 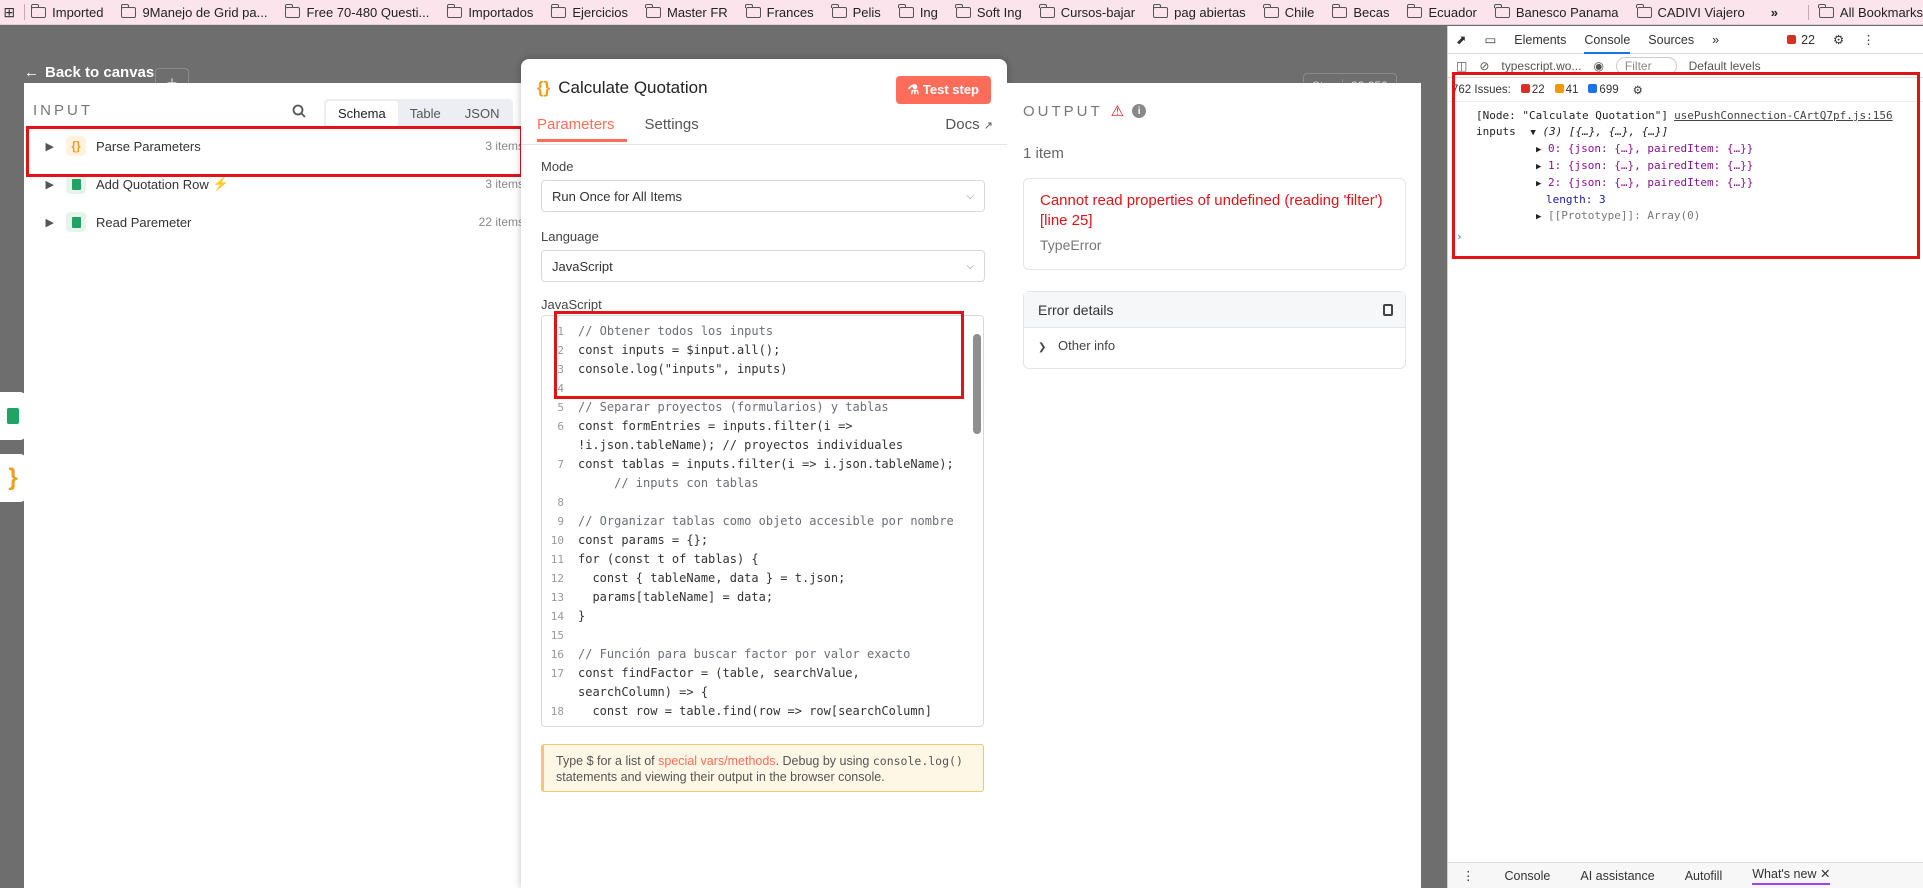 What do you see at coordinates (1617, 876) in the screenshot?
I see `drawer-tab-ai-assistance: AI assistance` at bounding box center [1617, 876].